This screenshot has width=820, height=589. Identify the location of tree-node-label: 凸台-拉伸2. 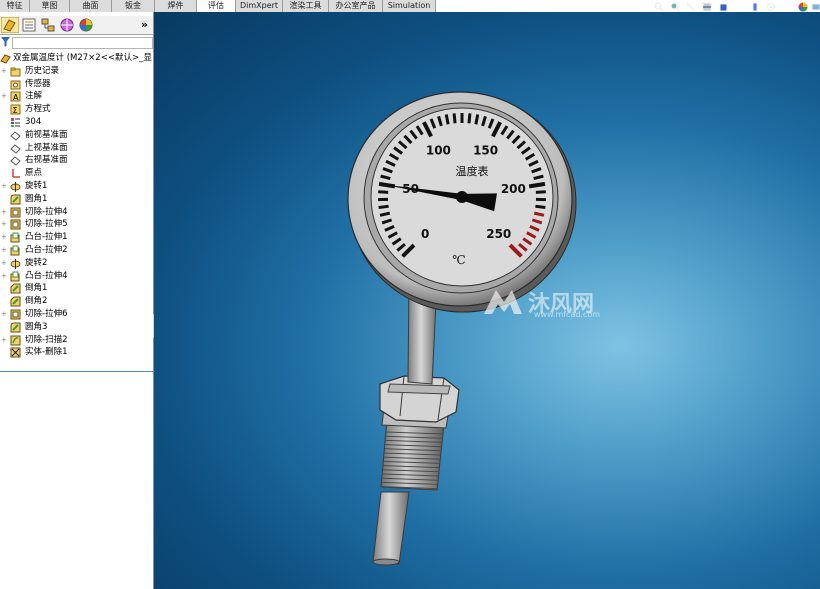
(46, 250).